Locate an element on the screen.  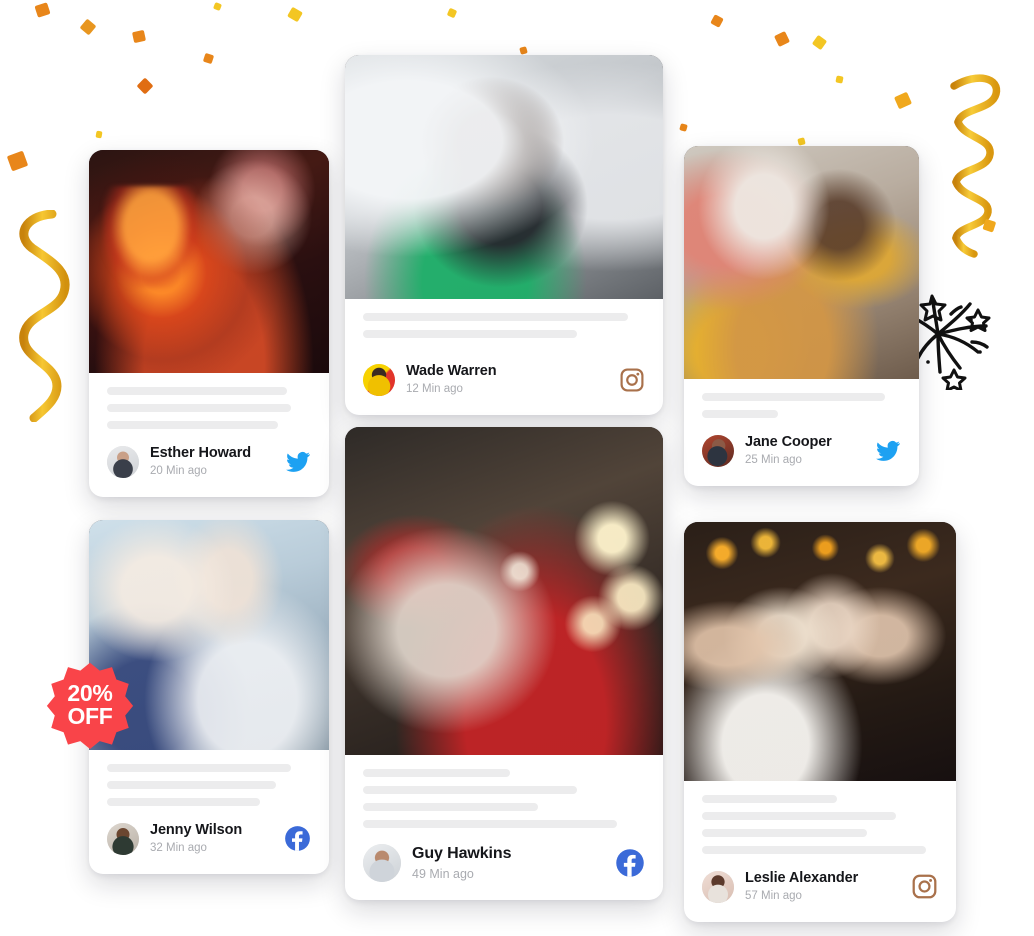
ribbon-streamer-left is located at coordinates (44, 316).